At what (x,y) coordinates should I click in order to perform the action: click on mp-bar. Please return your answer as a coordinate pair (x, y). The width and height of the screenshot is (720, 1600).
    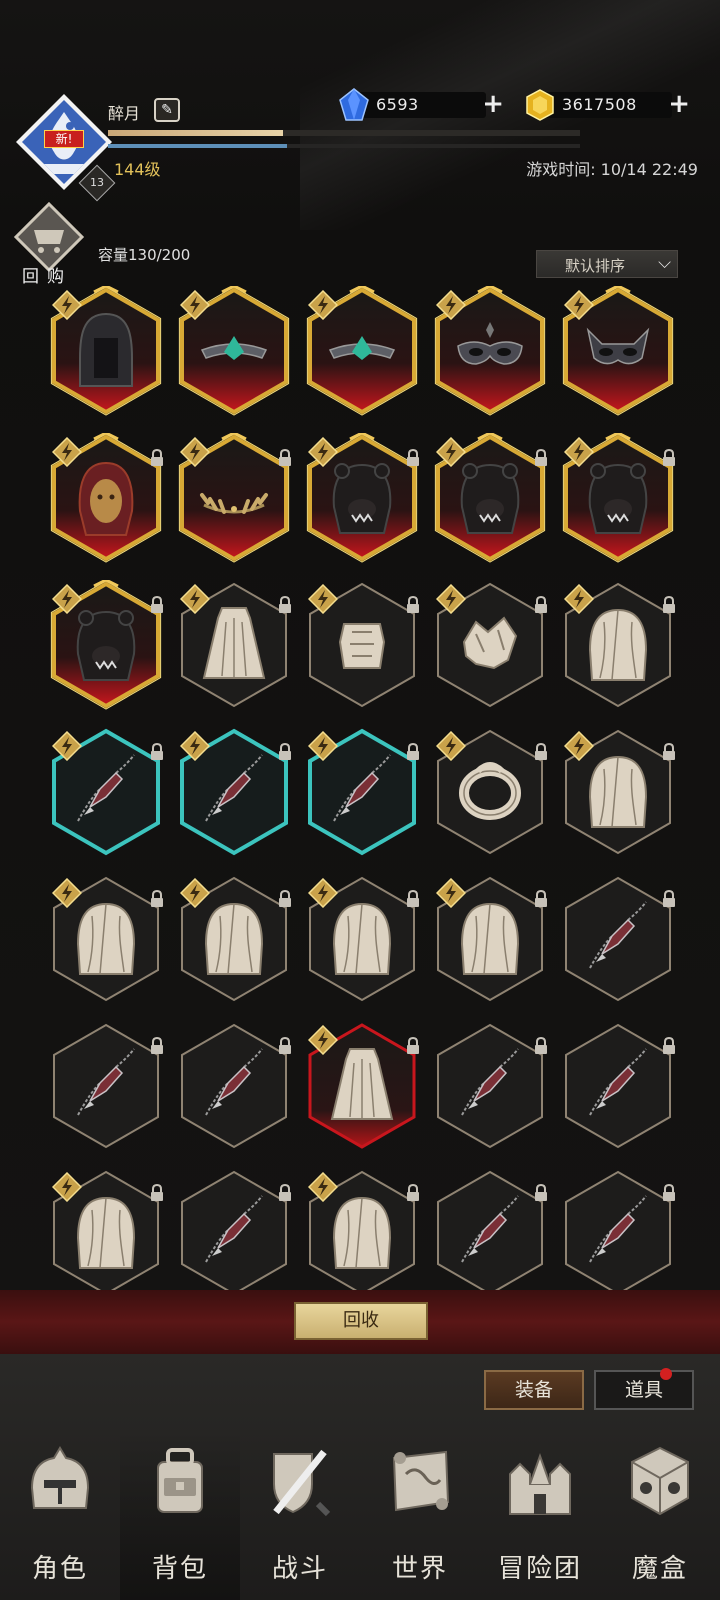
    Looking at the image, I should click on (344, 146).